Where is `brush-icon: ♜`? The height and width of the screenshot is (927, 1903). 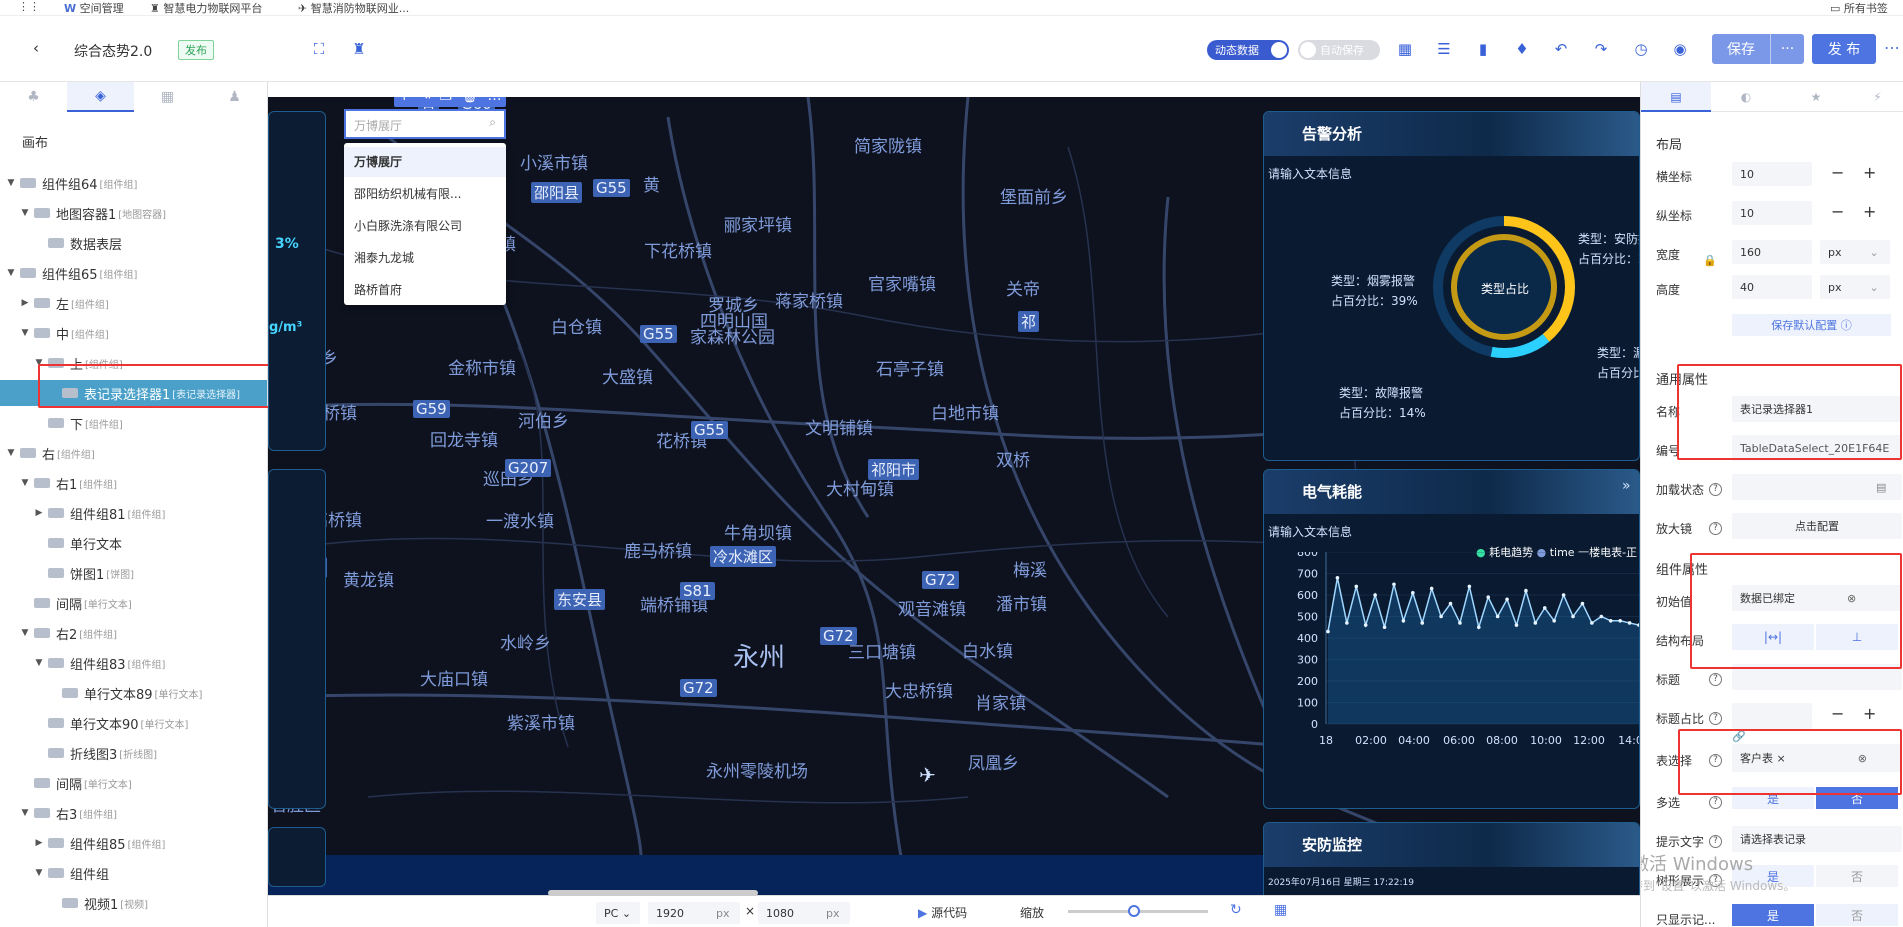 brush-icon: ♜ is located at coordinates (359, 49).